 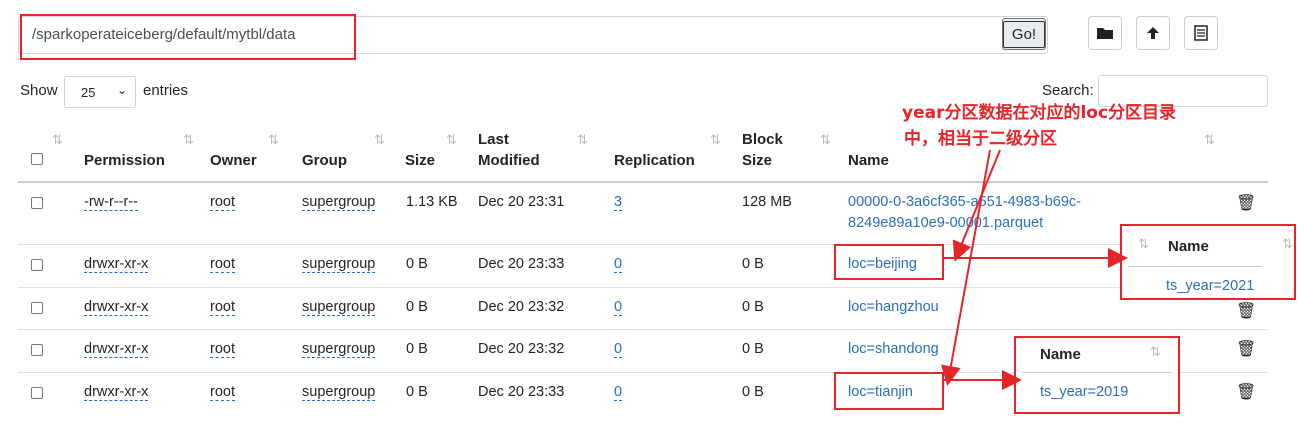 What do you see at coordinates (1034, 269) in the screenshot?
I see `annotation-arrows` at bounding box center [1034, 269].